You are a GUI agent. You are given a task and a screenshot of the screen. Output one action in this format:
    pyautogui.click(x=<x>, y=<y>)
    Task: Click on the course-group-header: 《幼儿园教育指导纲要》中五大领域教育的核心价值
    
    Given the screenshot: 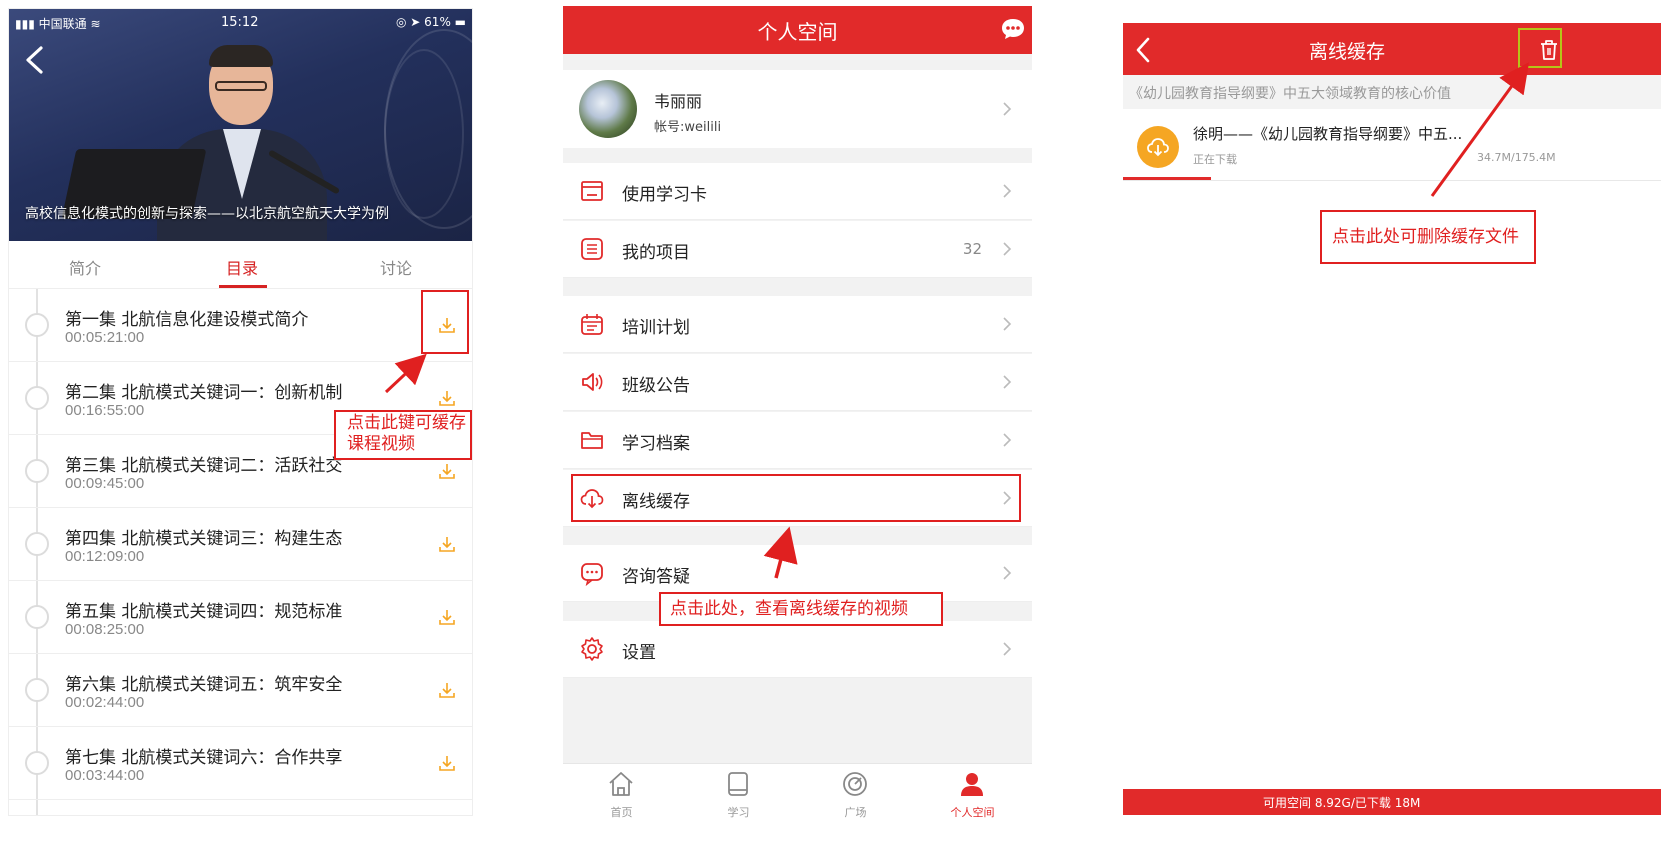 What is the action you would take?
    pyautogui.click(x=1392, y=92)
    